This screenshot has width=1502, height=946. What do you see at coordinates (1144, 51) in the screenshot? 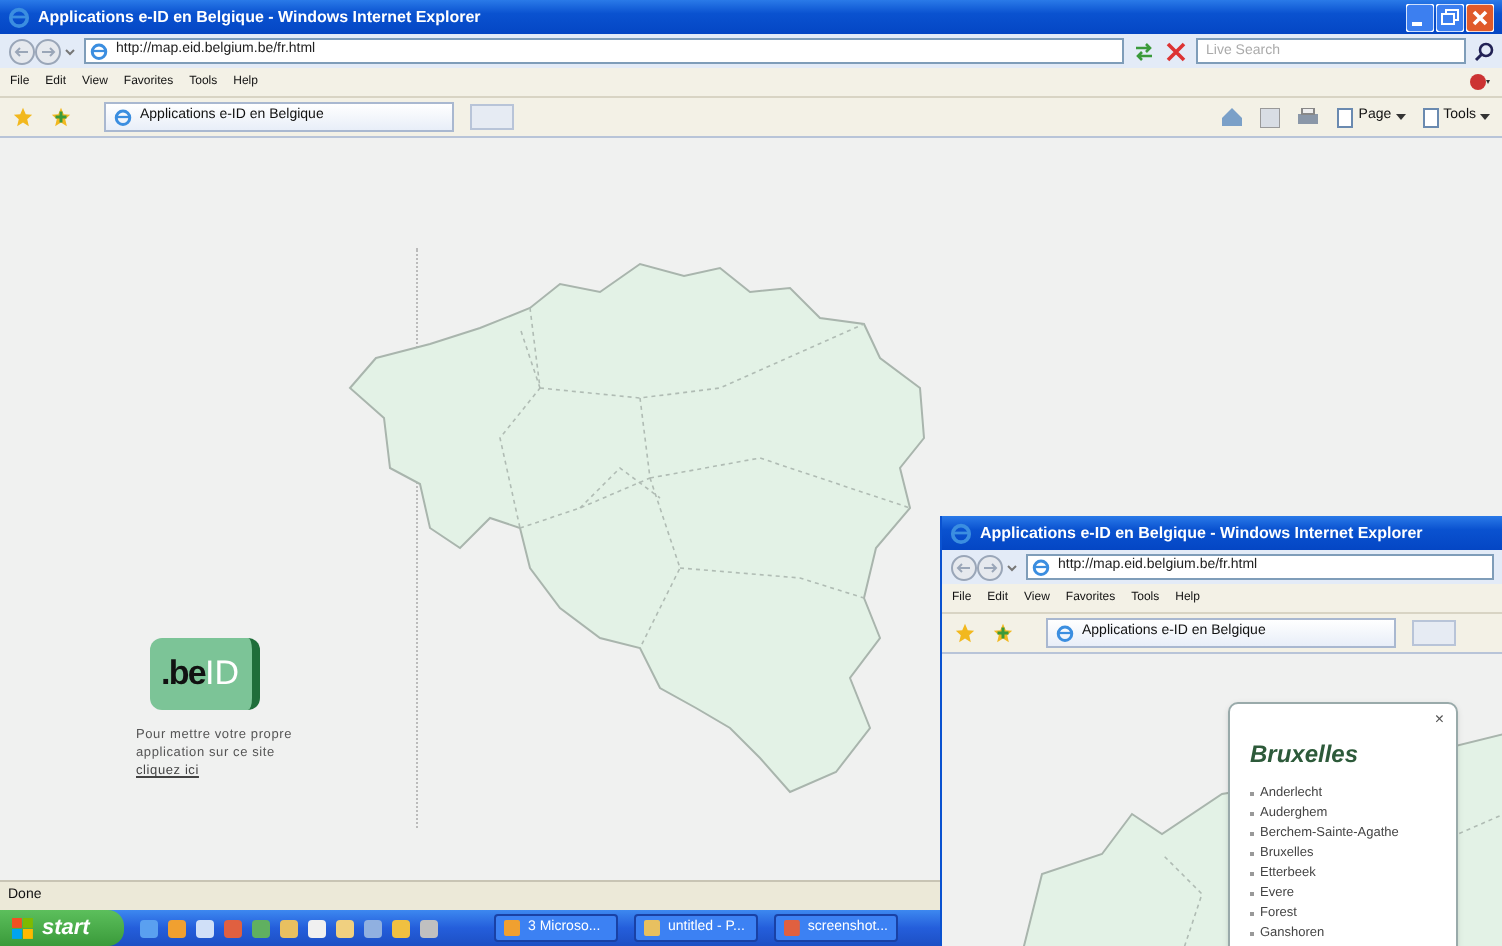
I see `refresh-icon` at bounding box center [1144, 51].